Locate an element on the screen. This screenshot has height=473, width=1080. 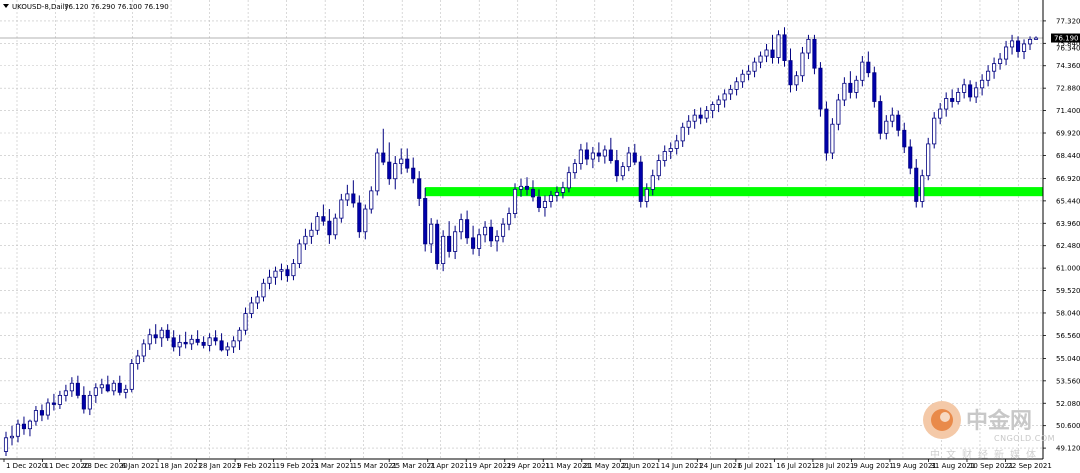
price-tick-label: 71.400 is located at coordinates (1068, 111).